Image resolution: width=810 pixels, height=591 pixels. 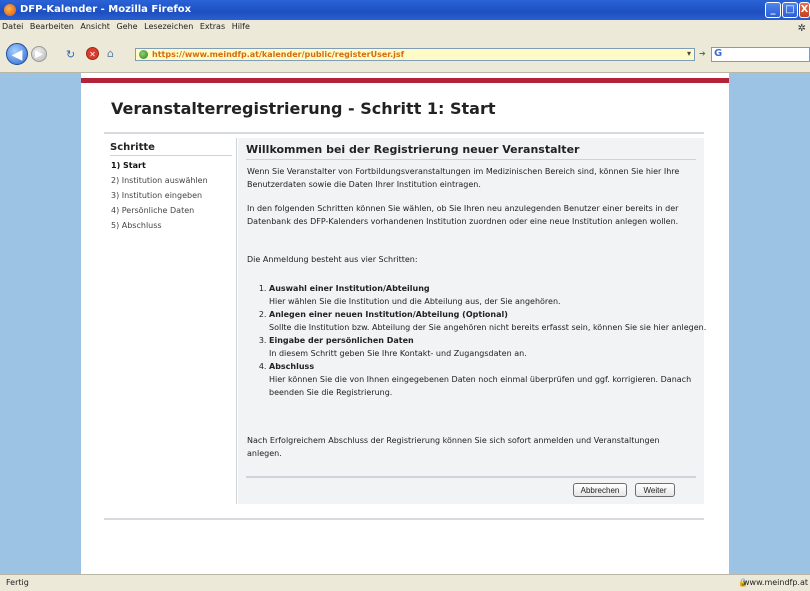 What do you see at coordinates (718, 53) in the screenshot?
I see `search-engine-icon: G` at bounding box center [718, 53].